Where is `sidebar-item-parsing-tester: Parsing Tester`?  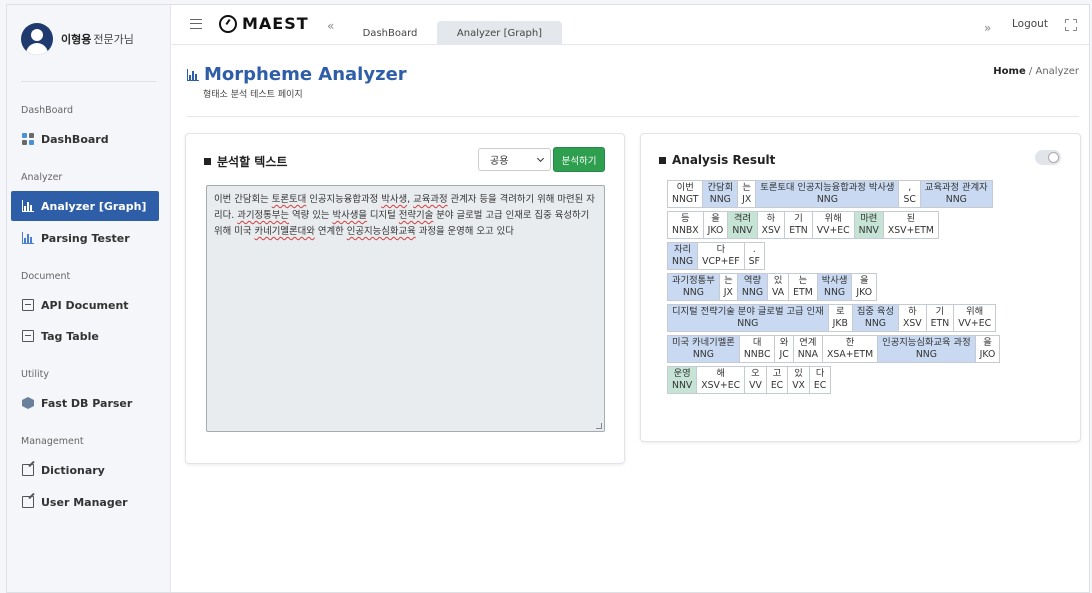
sidebar-item-parsing-tester: Parsing Tester is located at coordinates (85, 238).